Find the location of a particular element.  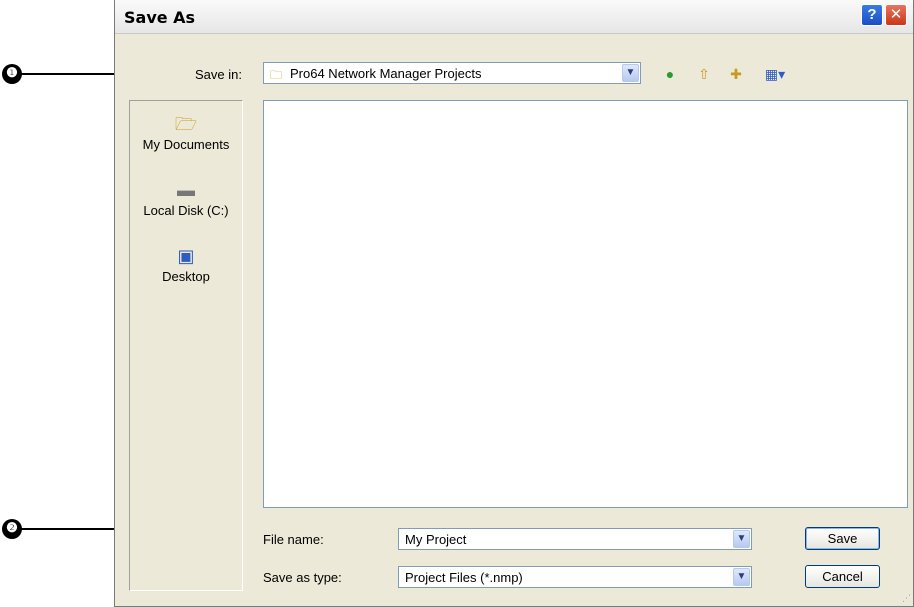

save-as-type-dropdown: Project Files (*.nmp) ▼ is located at coordinates (575, 577).